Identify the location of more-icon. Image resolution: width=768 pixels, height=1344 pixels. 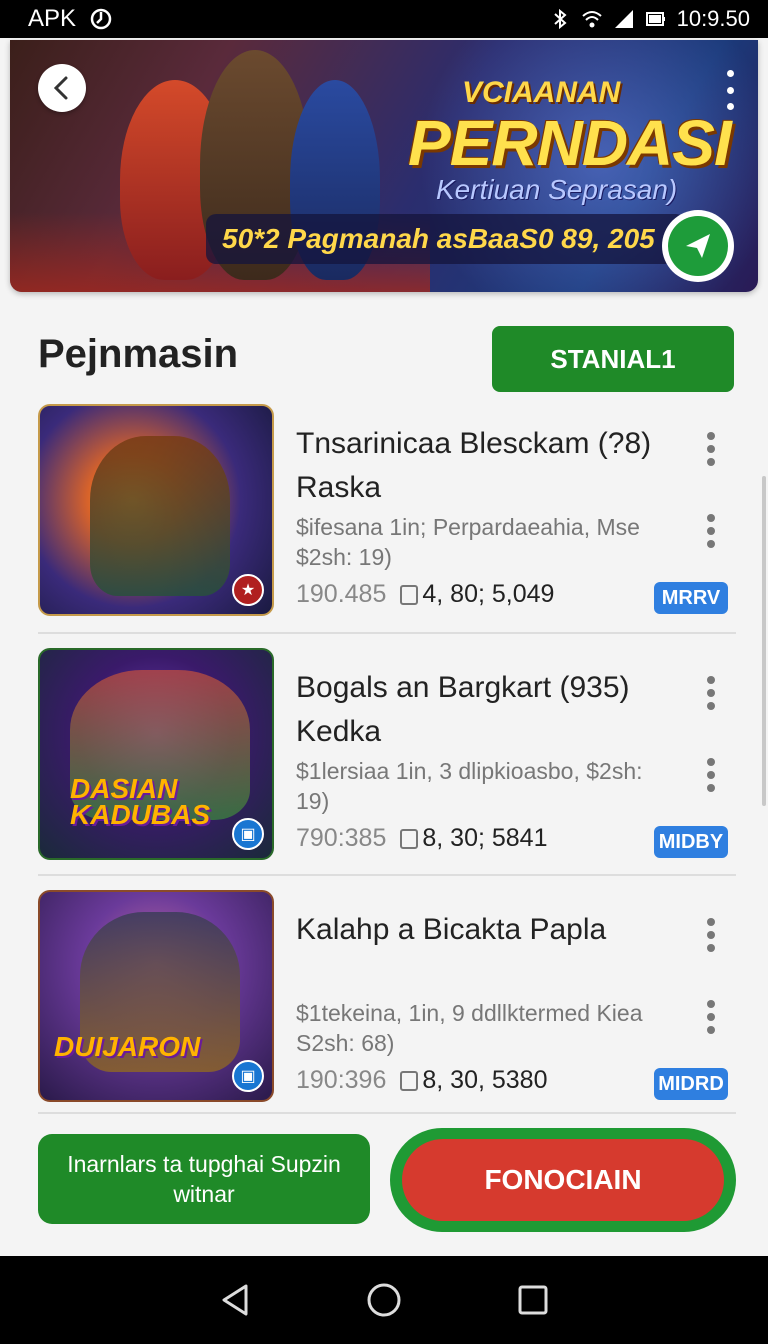
(730, 73).